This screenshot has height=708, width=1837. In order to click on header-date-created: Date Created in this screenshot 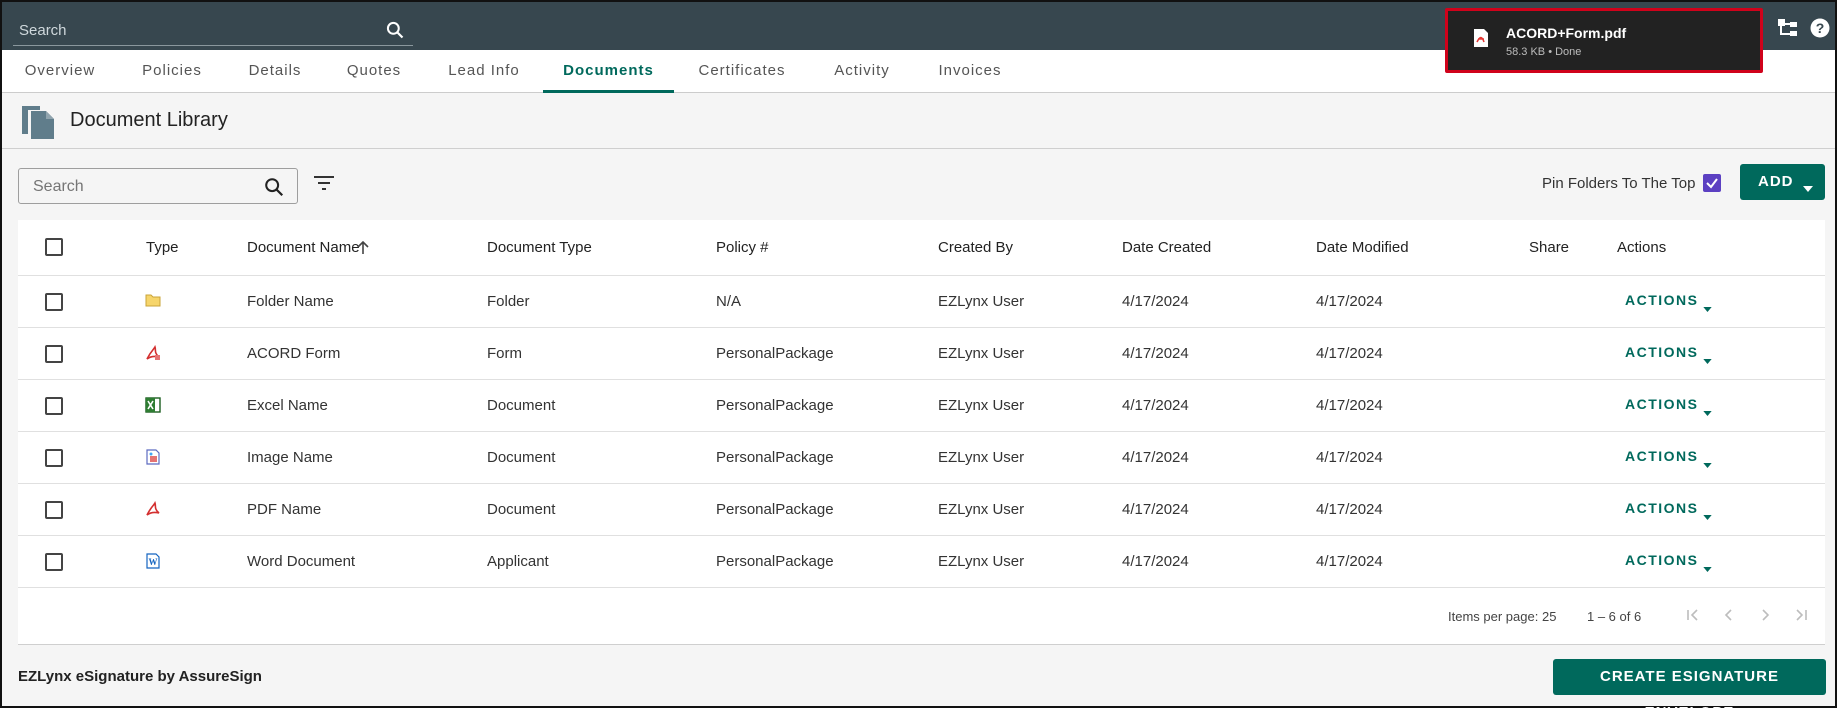, I will do `click(1166, 247)`.